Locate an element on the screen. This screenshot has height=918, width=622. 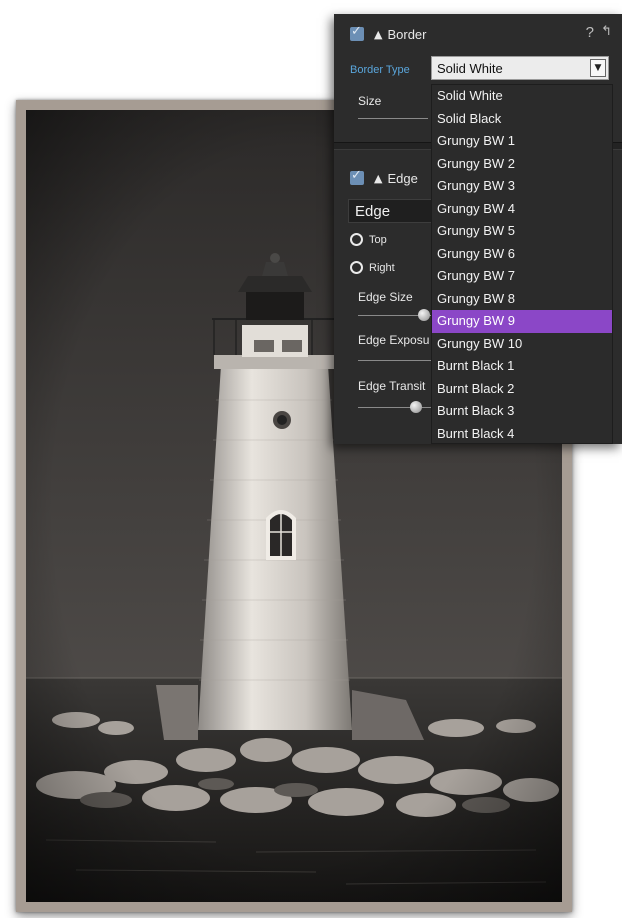
border-option-highlighted: Grungy BW 9 is located at coordinates (522, 321).